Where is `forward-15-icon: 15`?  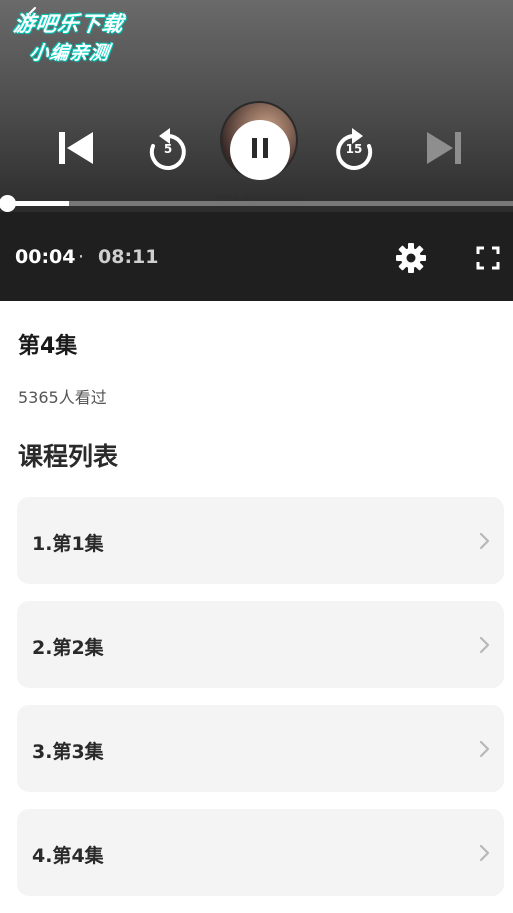 forward-15-icon: 15 is located at coordinates (354, 150).